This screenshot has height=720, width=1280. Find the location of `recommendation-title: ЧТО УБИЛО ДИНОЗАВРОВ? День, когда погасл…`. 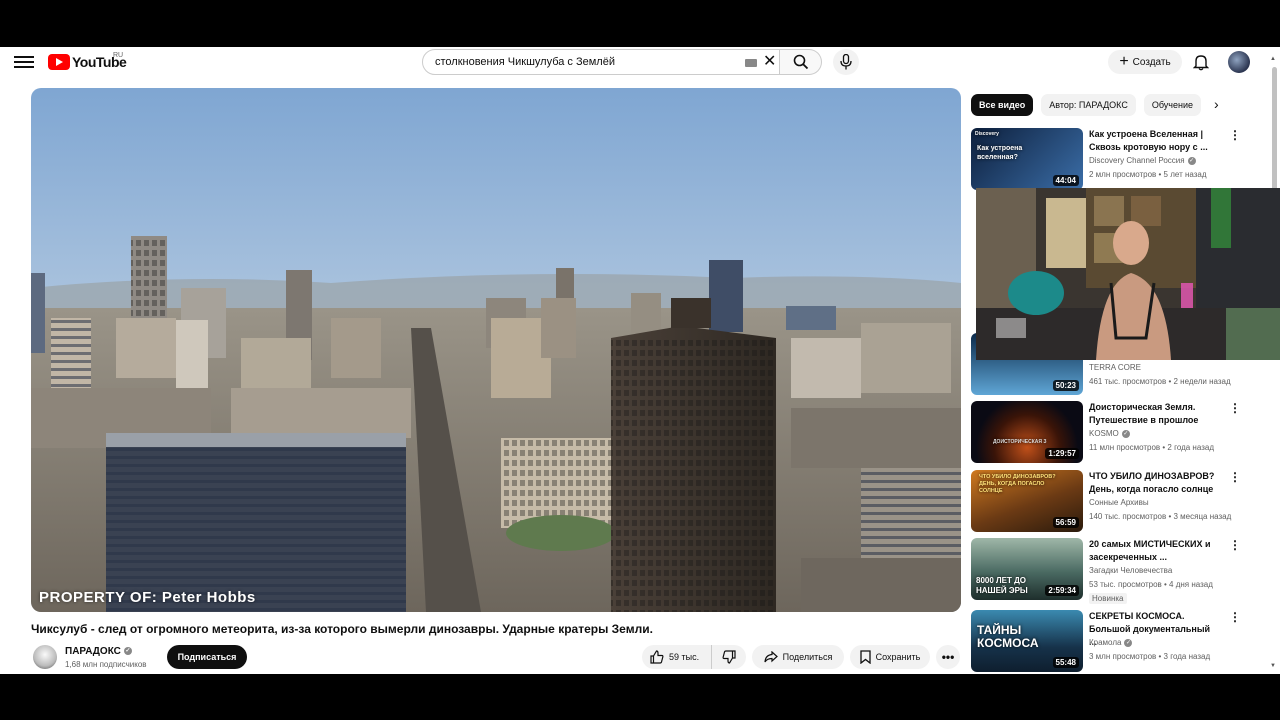

recommendation-title: ЧТО УБИЛО ДИНОЗАВРОВ? День, когда погасл… is located at coordinates (1152, 482).